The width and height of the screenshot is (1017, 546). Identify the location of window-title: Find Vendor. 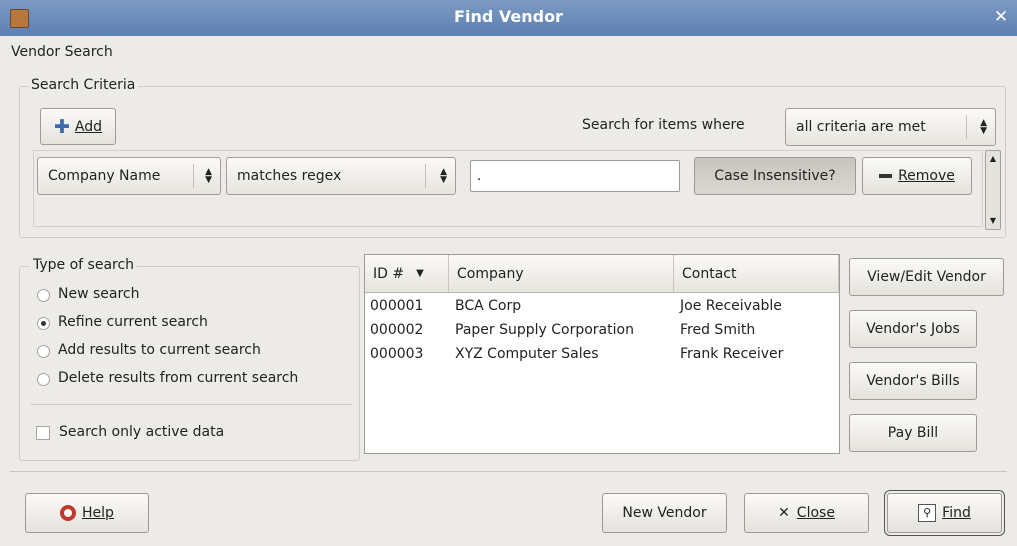
(508, 16).